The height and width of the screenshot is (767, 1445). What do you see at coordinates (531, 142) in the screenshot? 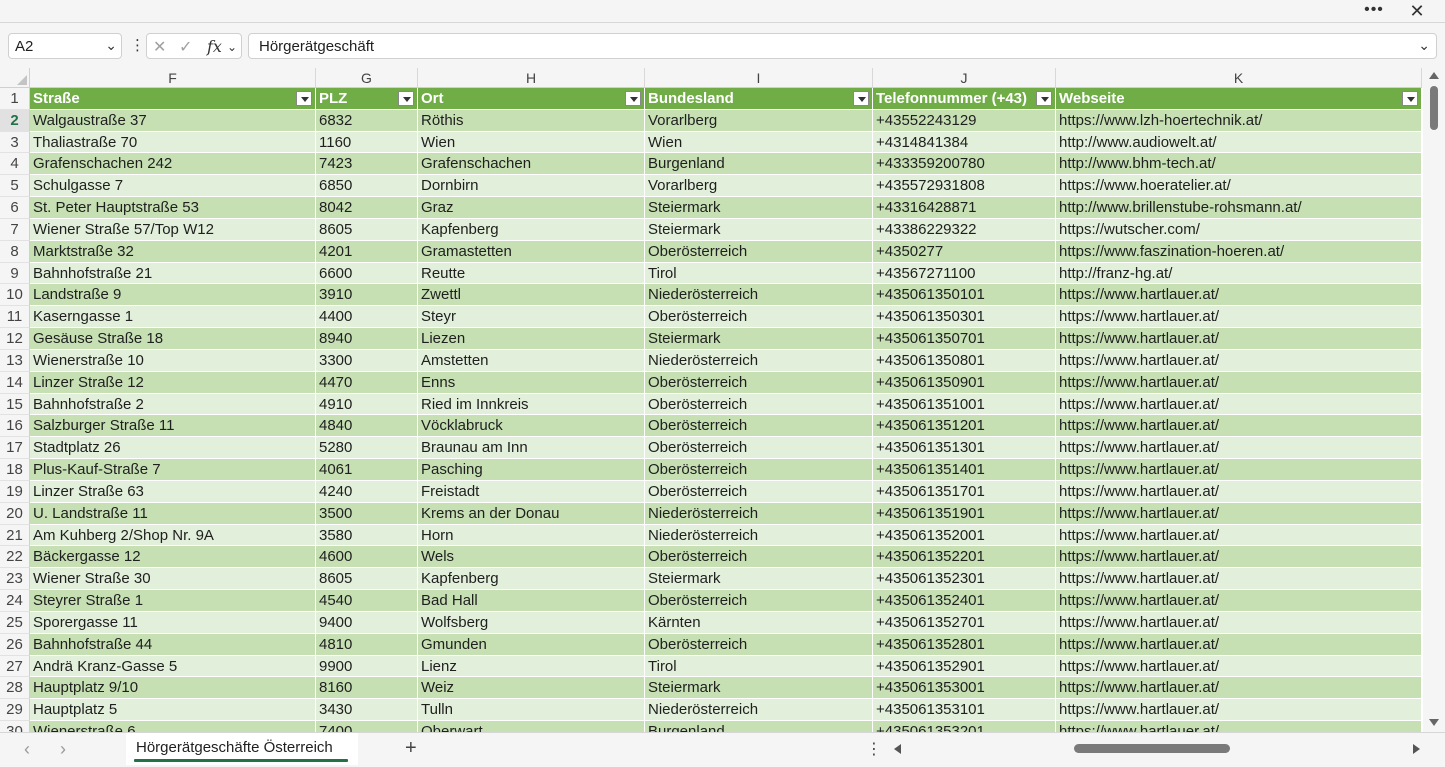
I see `cell: Wien` at bounding box center [531, 142].